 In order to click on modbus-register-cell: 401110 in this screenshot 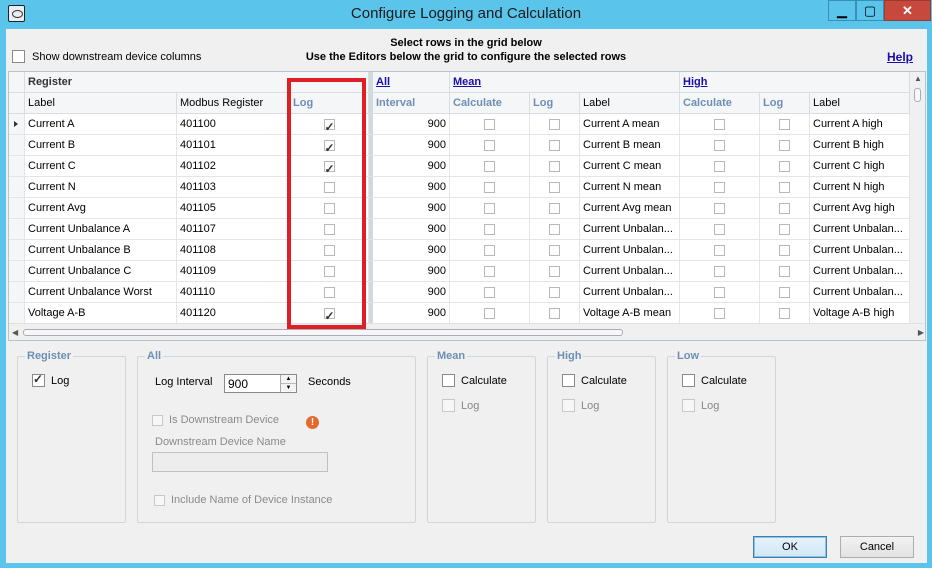, I will do `click(233, 292)`.